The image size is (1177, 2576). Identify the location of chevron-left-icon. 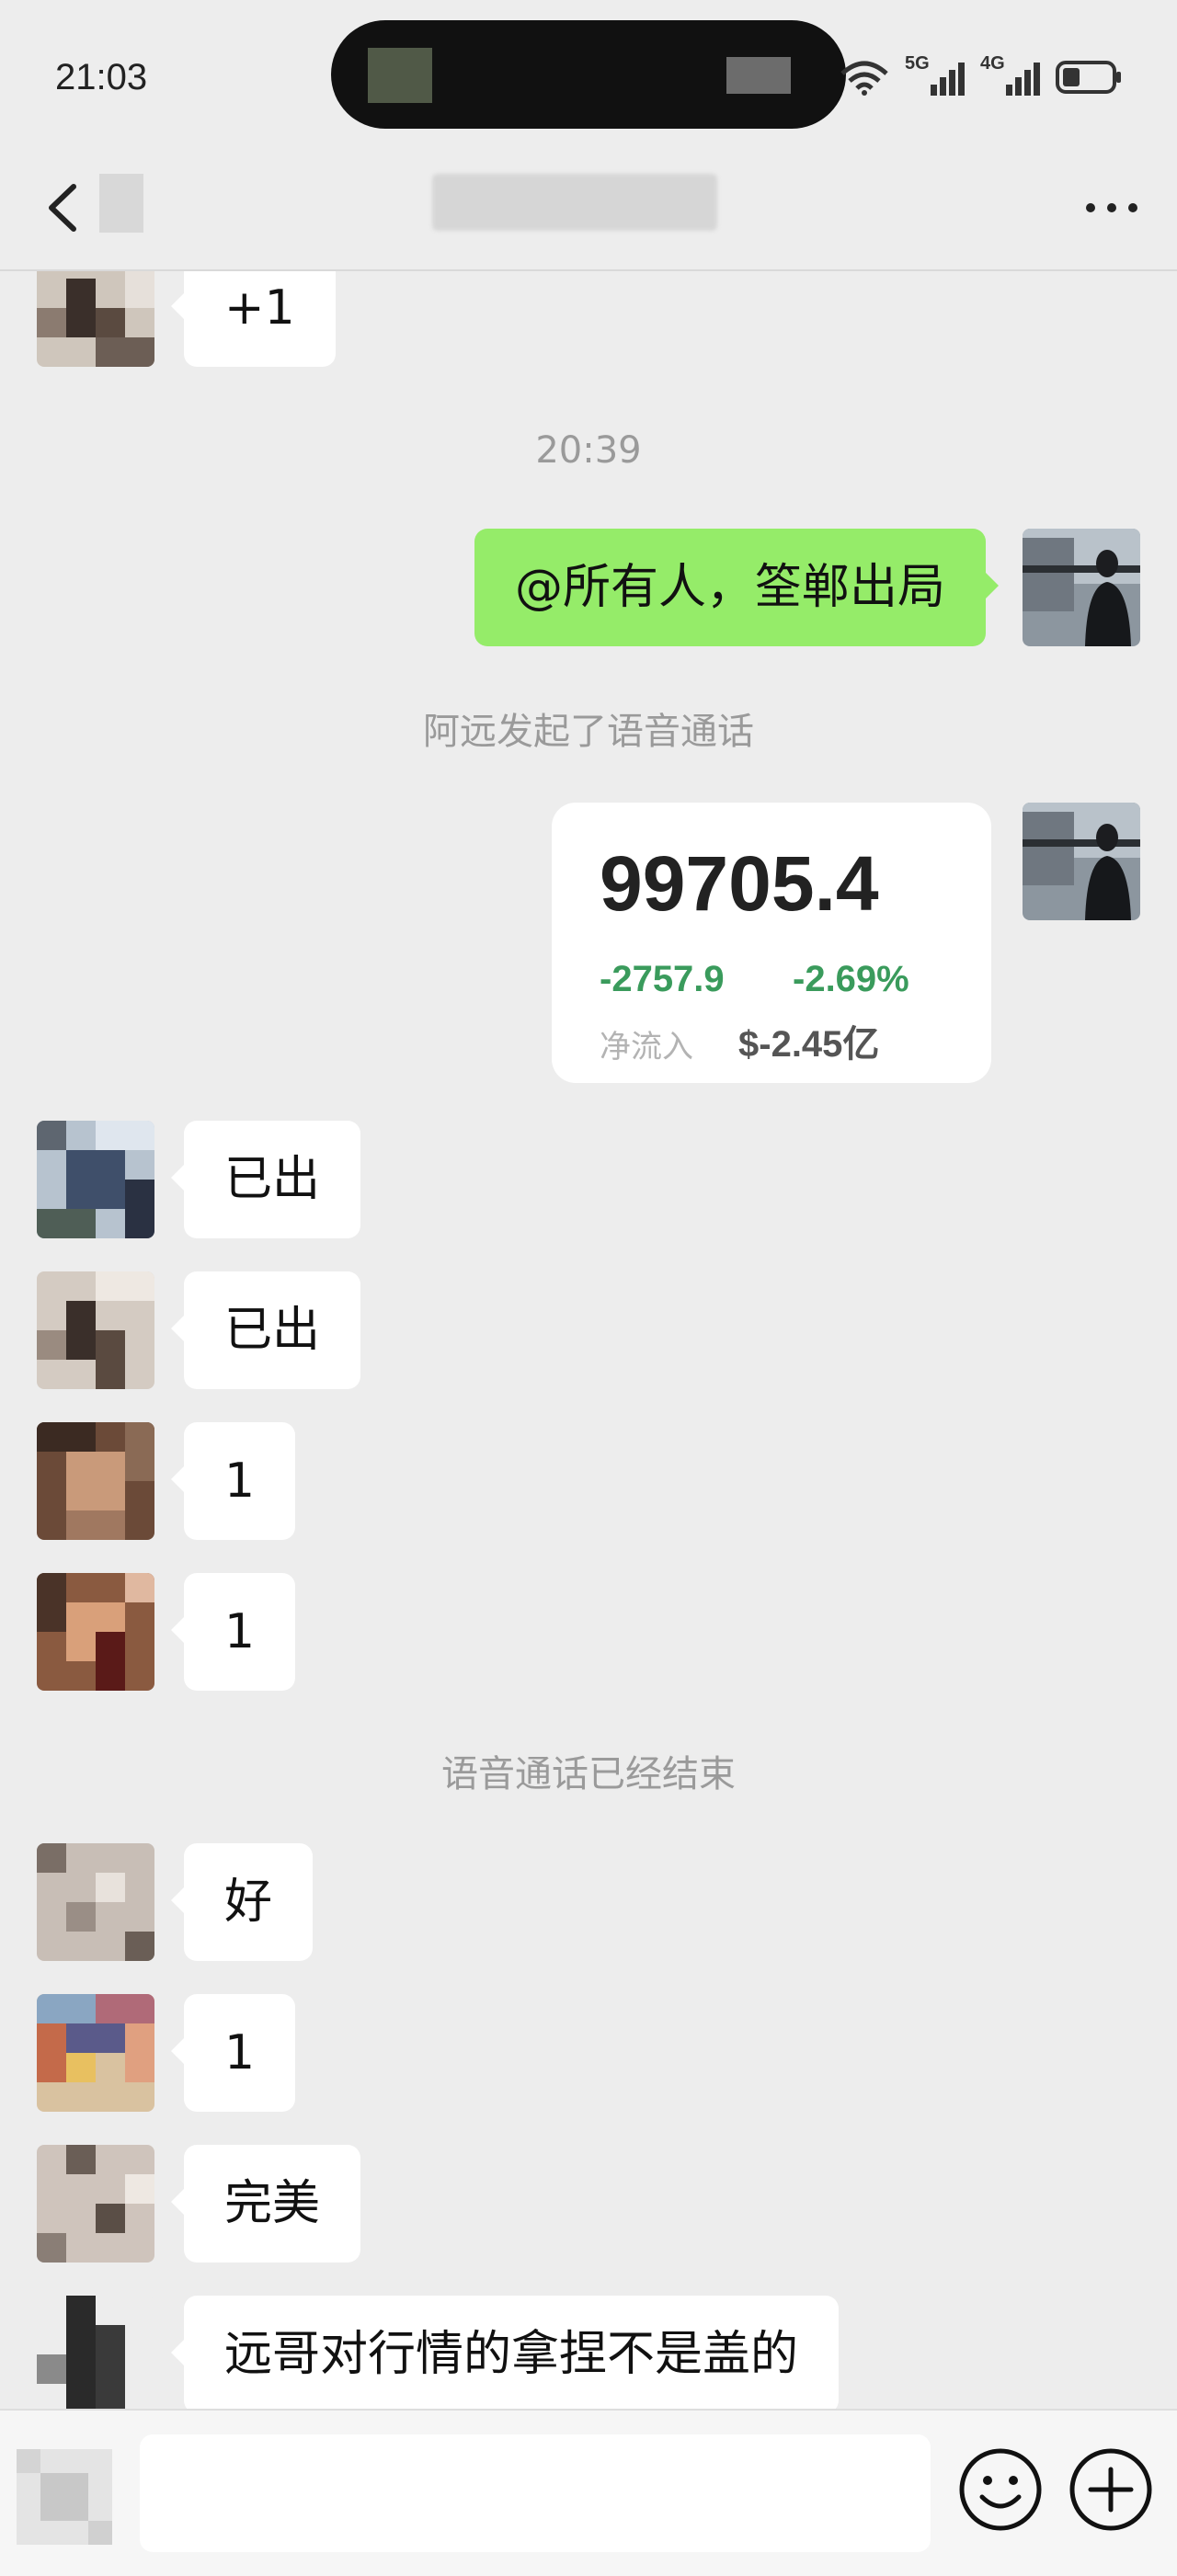
(65, 208).